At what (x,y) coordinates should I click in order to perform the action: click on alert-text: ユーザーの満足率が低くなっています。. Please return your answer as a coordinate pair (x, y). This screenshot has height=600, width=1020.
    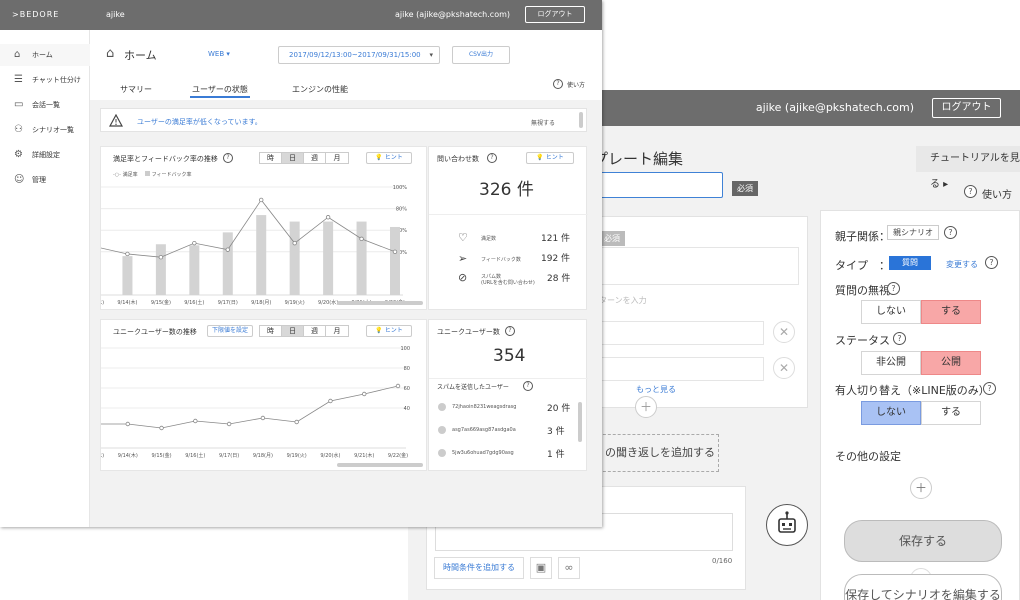
    Looking at the image, I should click on (199, 122).